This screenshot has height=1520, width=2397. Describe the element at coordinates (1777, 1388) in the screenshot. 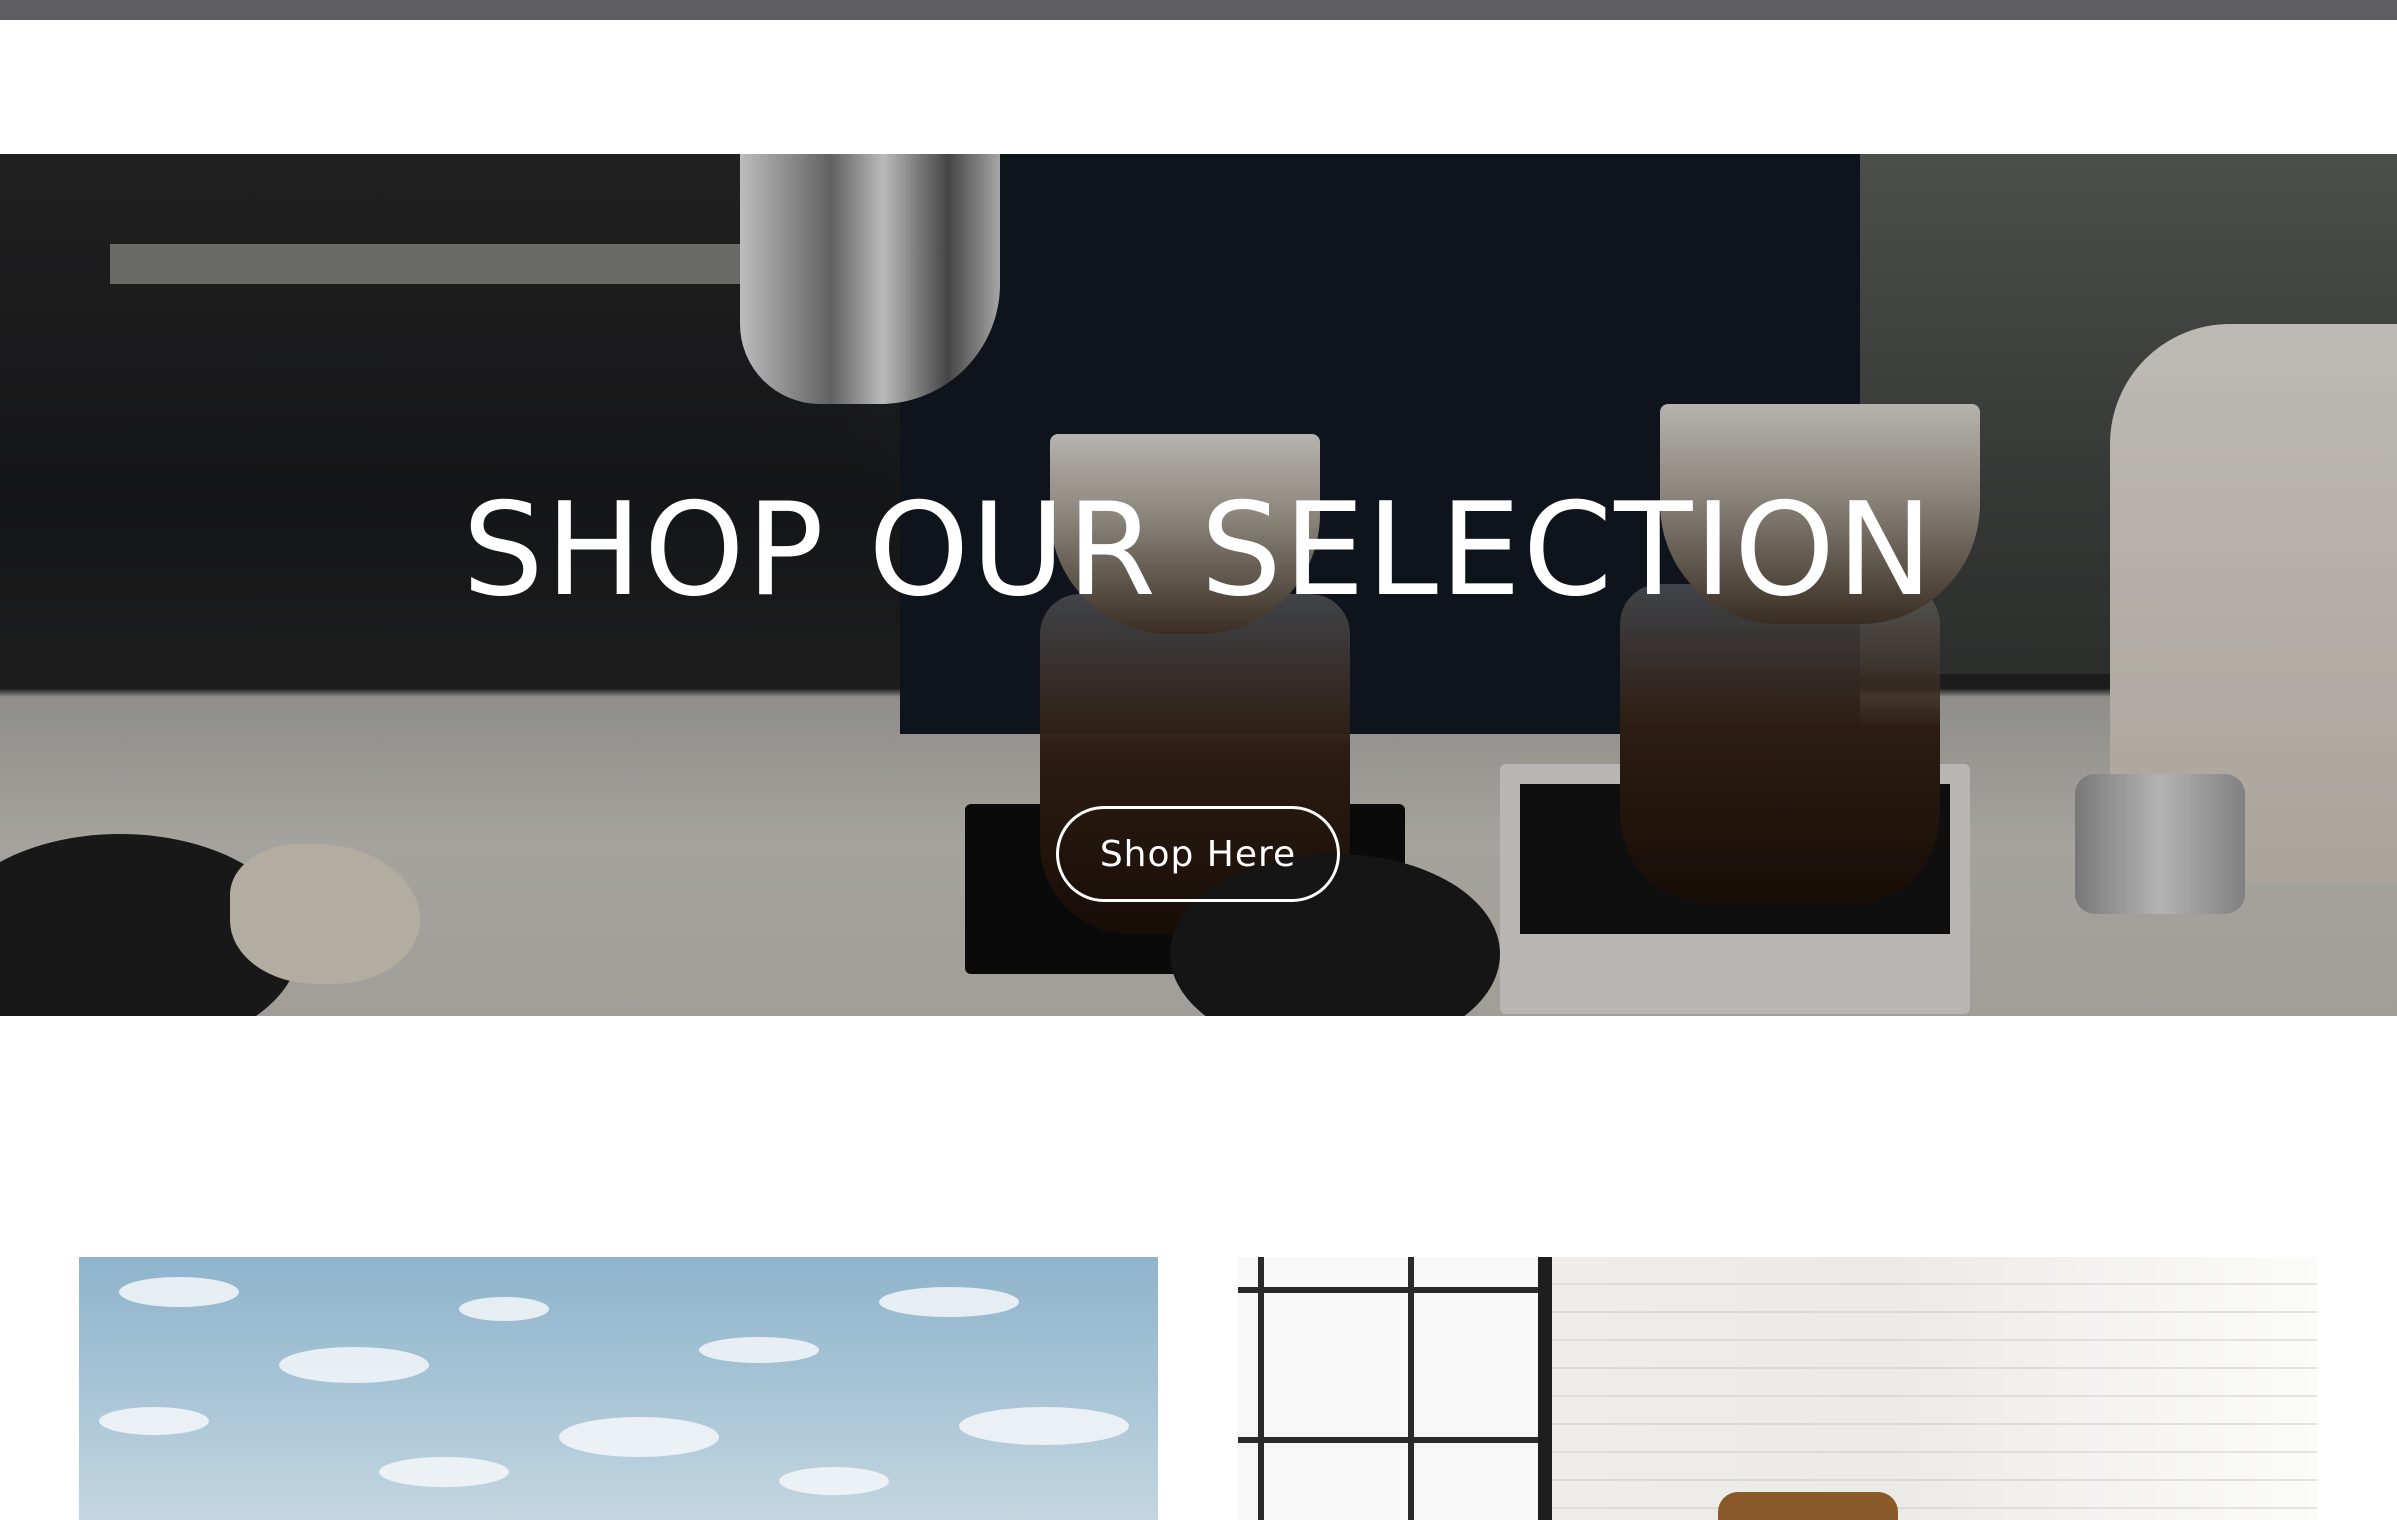

I see `interior-photo-tile` at that location.